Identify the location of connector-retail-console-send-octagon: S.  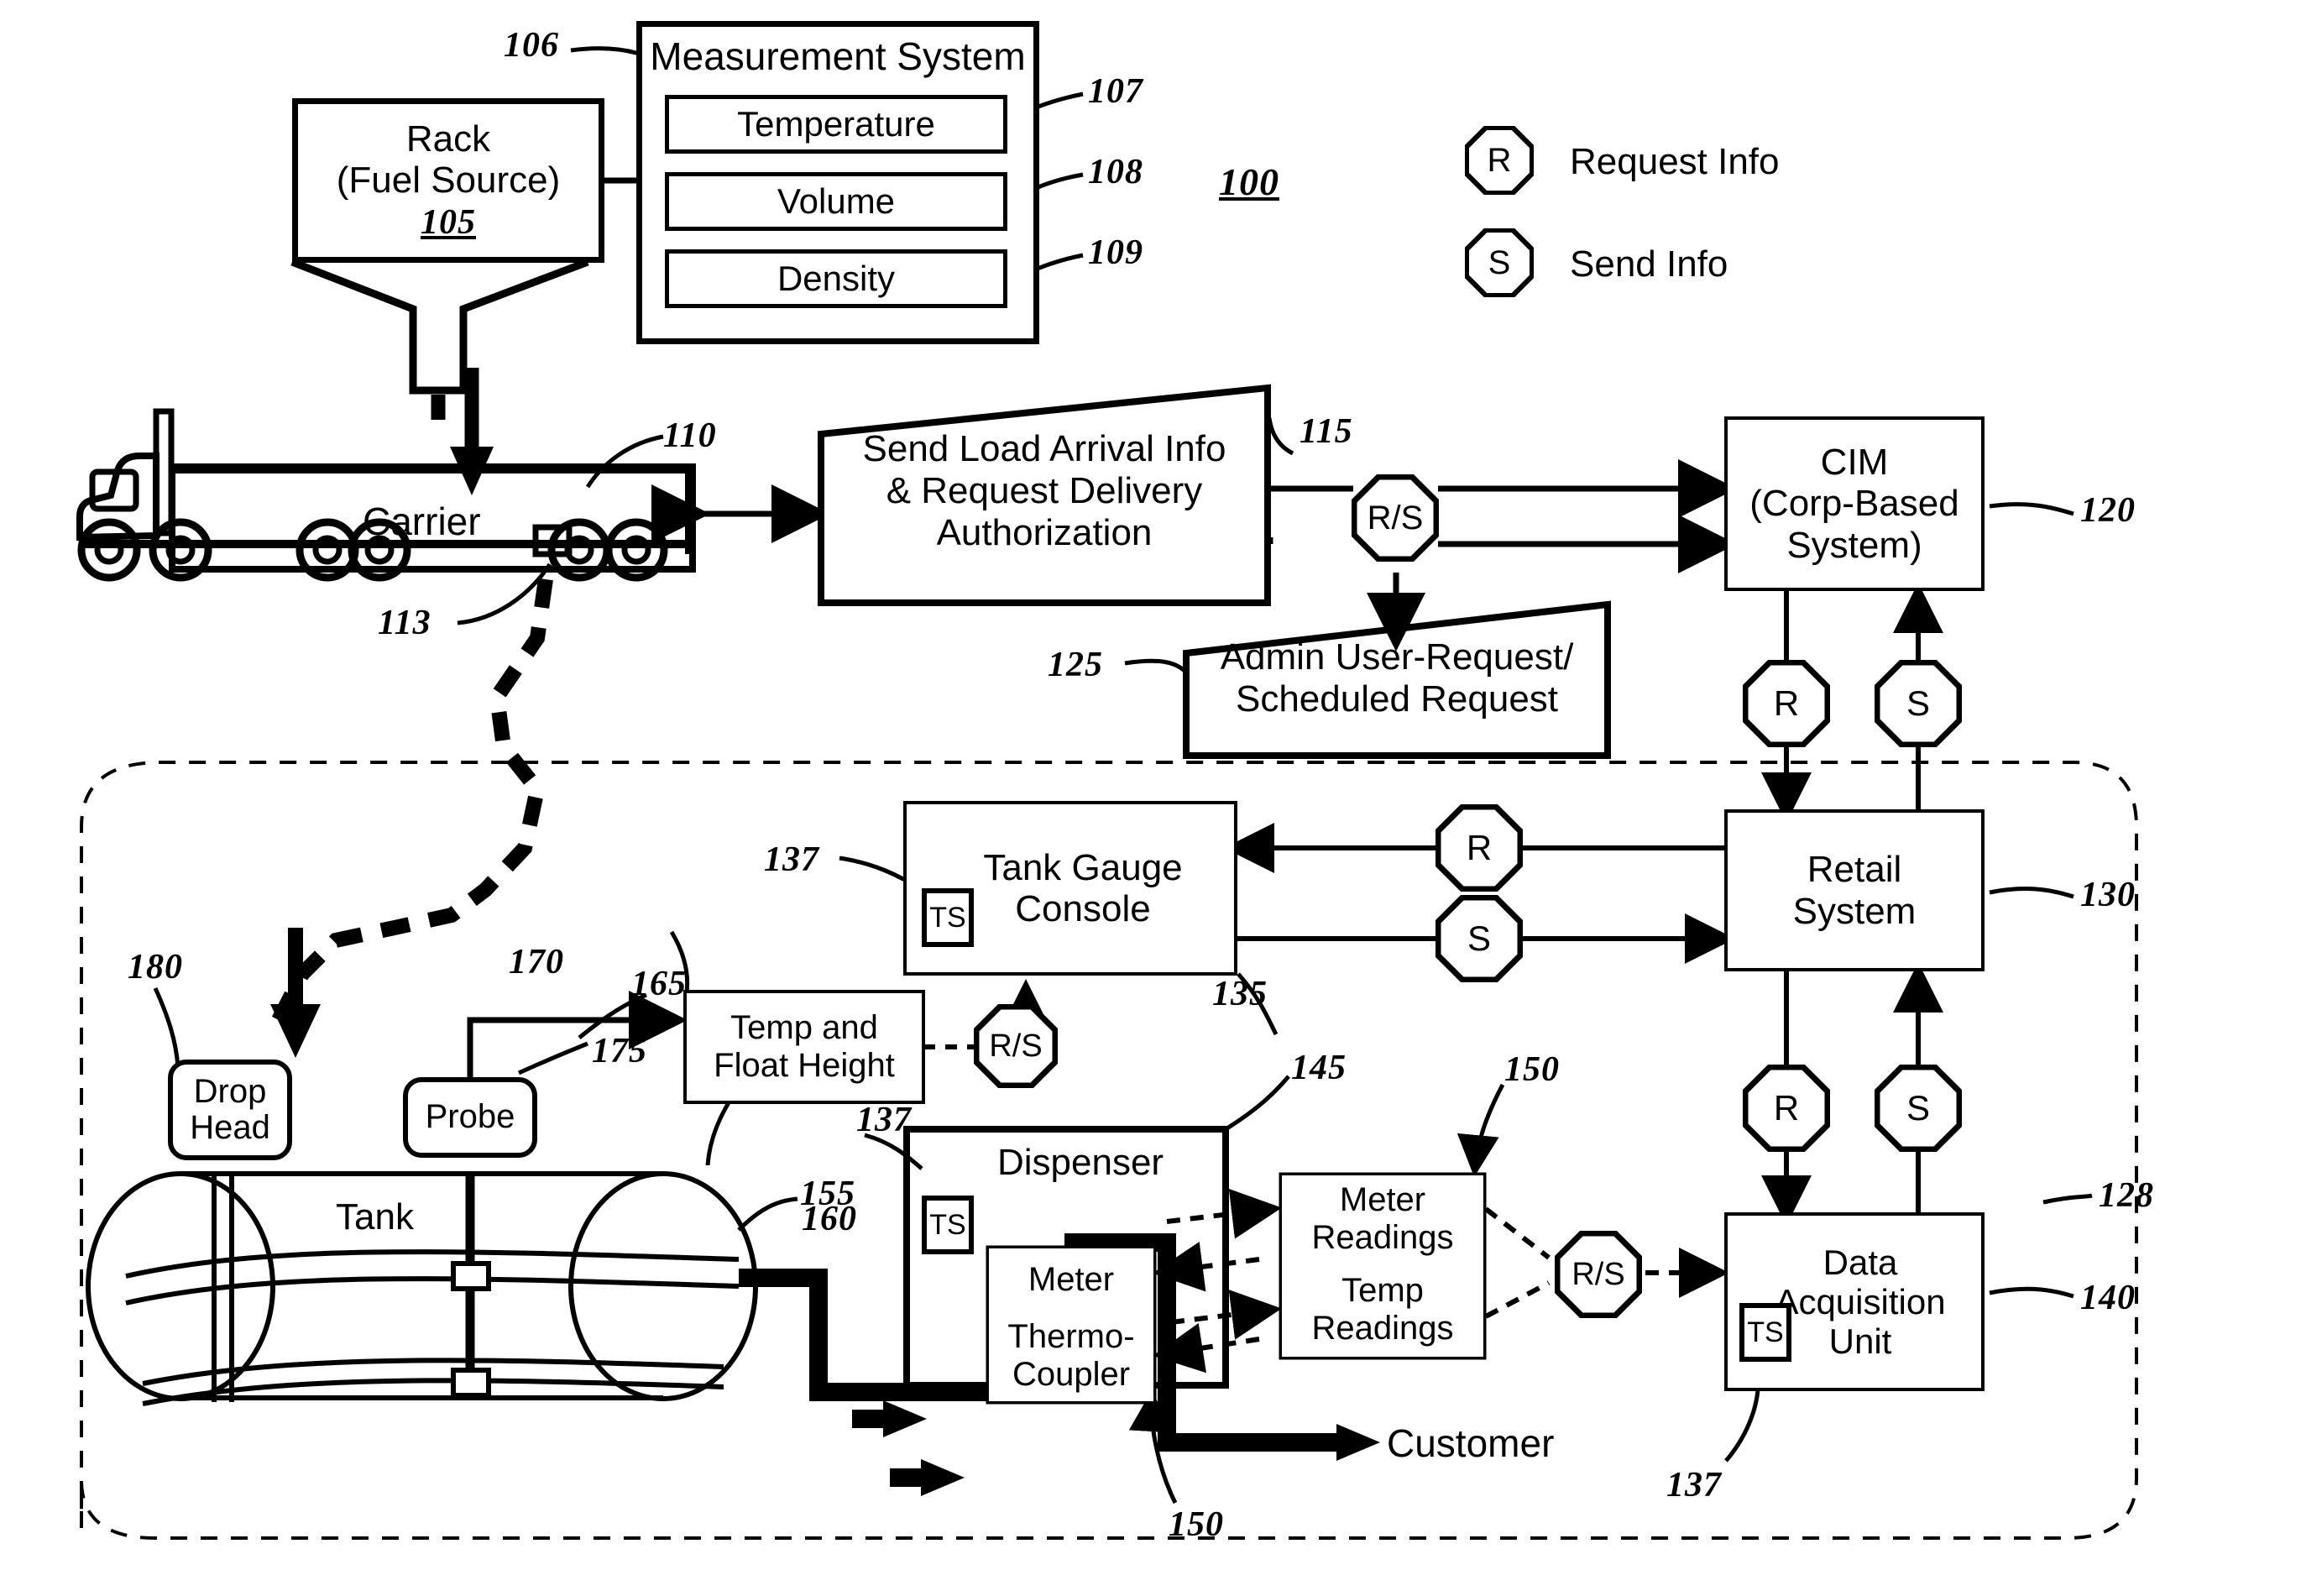
(1479, 938).